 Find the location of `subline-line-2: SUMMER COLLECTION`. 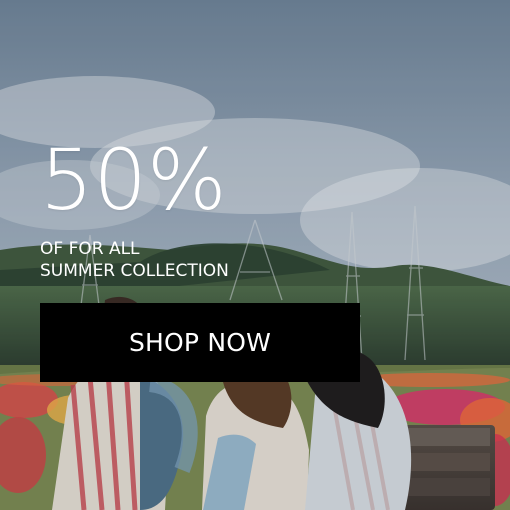

subline-line-2: SUMMER COLLECTION is located at coordinates (134, 271).